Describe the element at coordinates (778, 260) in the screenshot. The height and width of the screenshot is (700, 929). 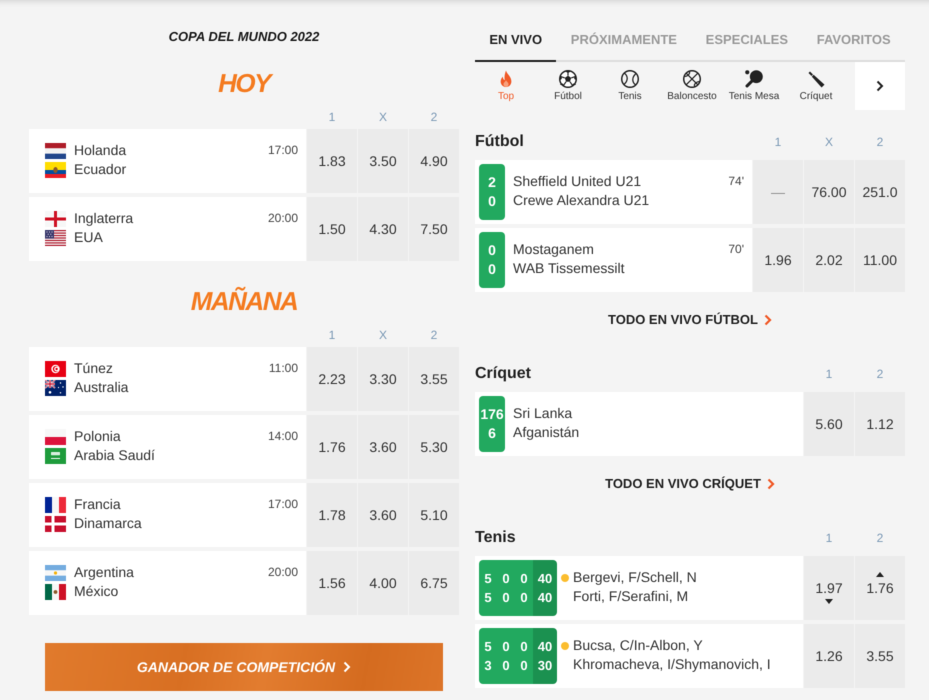
I see `odds-button: 1.96` at that location.